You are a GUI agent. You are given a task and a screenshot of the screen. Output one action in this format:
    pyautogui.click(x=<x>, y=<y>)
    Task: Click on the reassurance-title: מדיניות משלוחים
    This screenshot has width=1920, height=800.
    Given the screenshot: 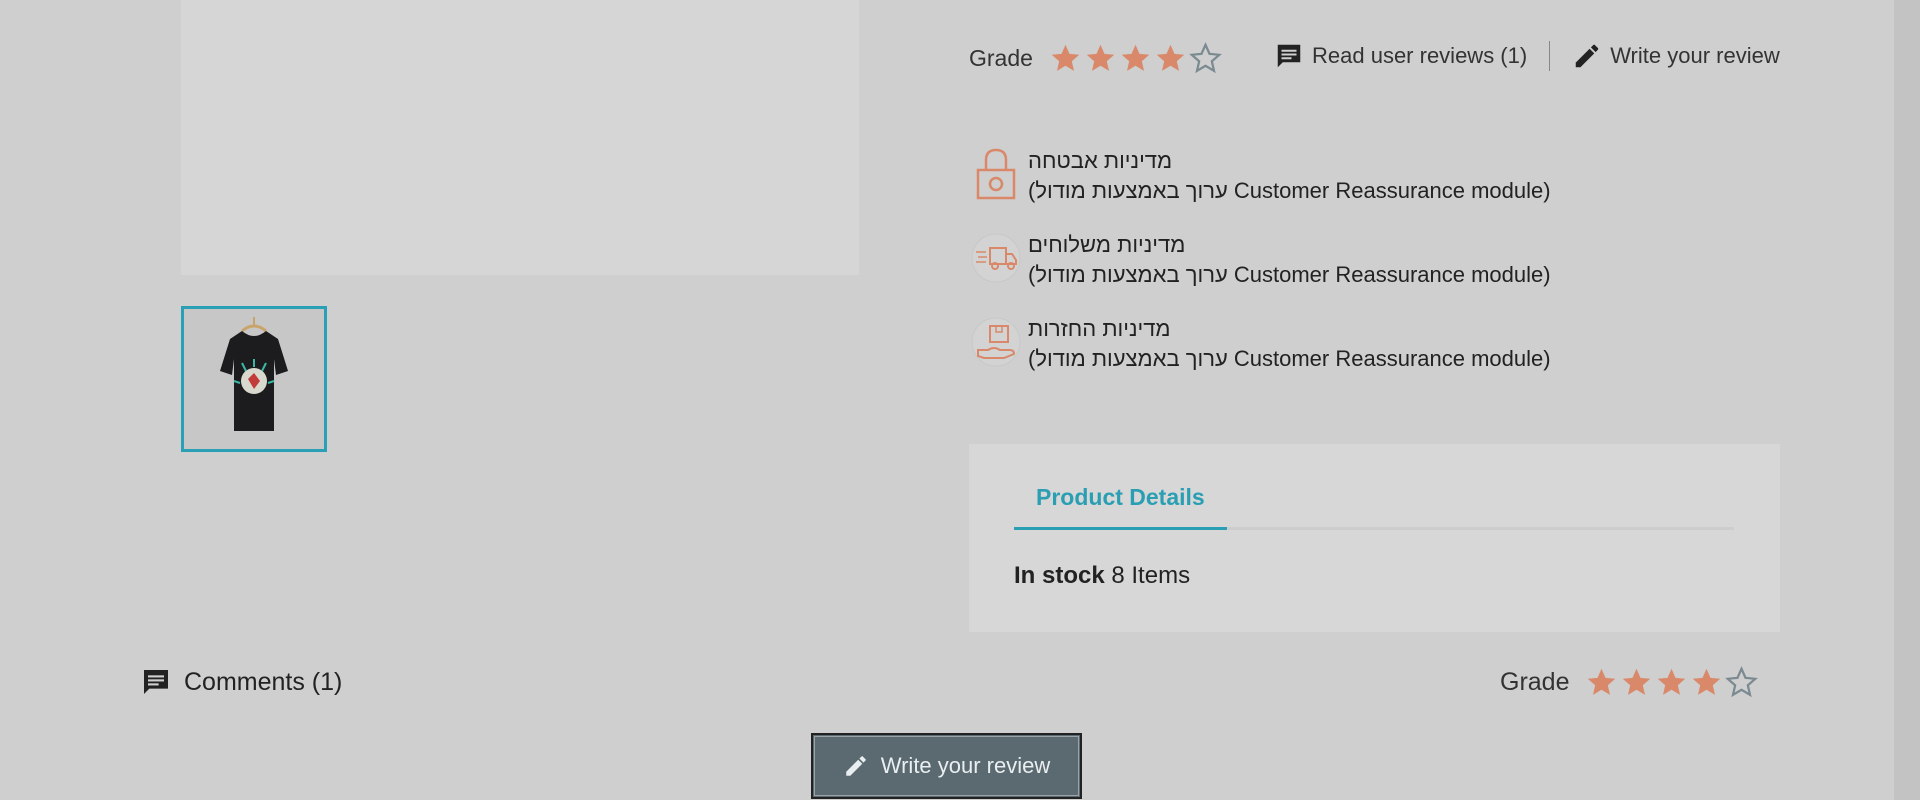 What is the action you would take?
    pyautogui.click(x=1107, y=244)
    